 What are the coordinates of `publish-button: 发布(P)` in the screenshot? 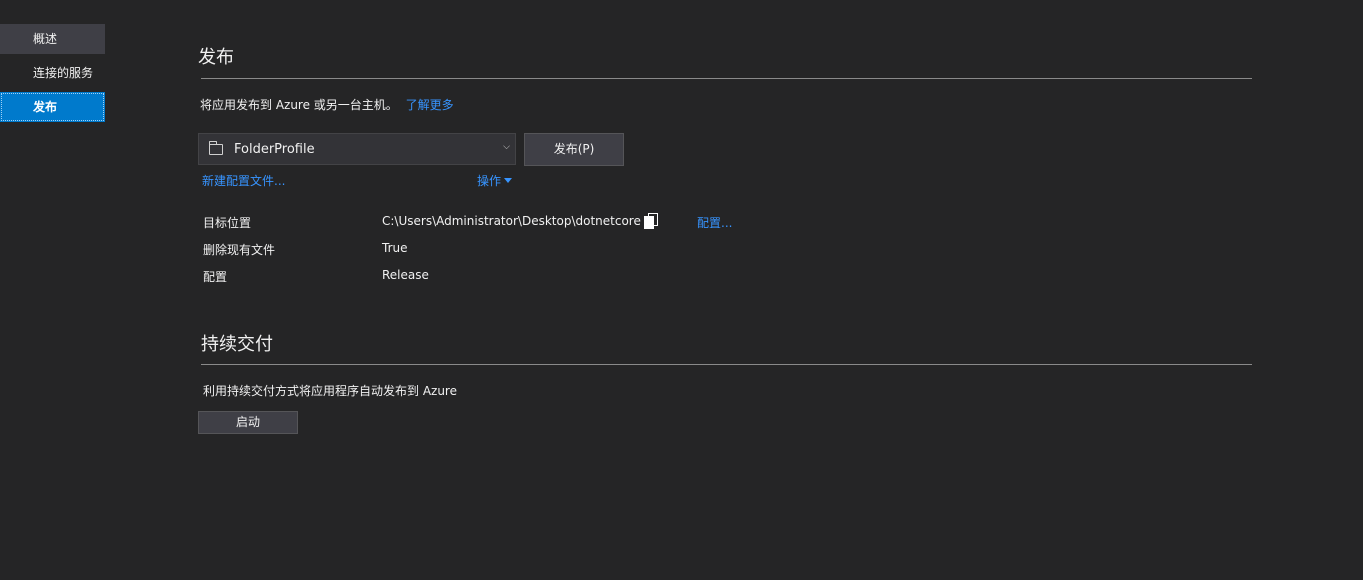 It's located at (574, 149).